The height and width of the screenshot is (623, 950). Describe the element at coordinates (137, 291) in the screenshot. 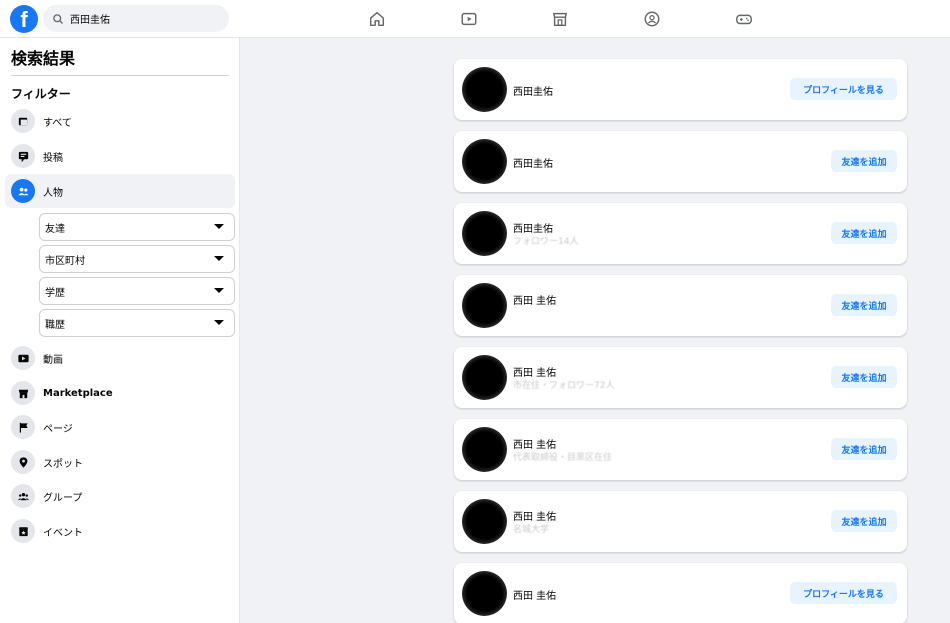

I see `filter-education-dropdown: 学歴` at that location.